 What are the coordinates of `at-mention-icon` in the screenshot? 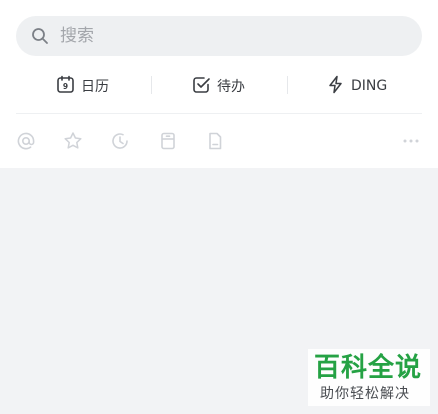 It's located at (26, 141).